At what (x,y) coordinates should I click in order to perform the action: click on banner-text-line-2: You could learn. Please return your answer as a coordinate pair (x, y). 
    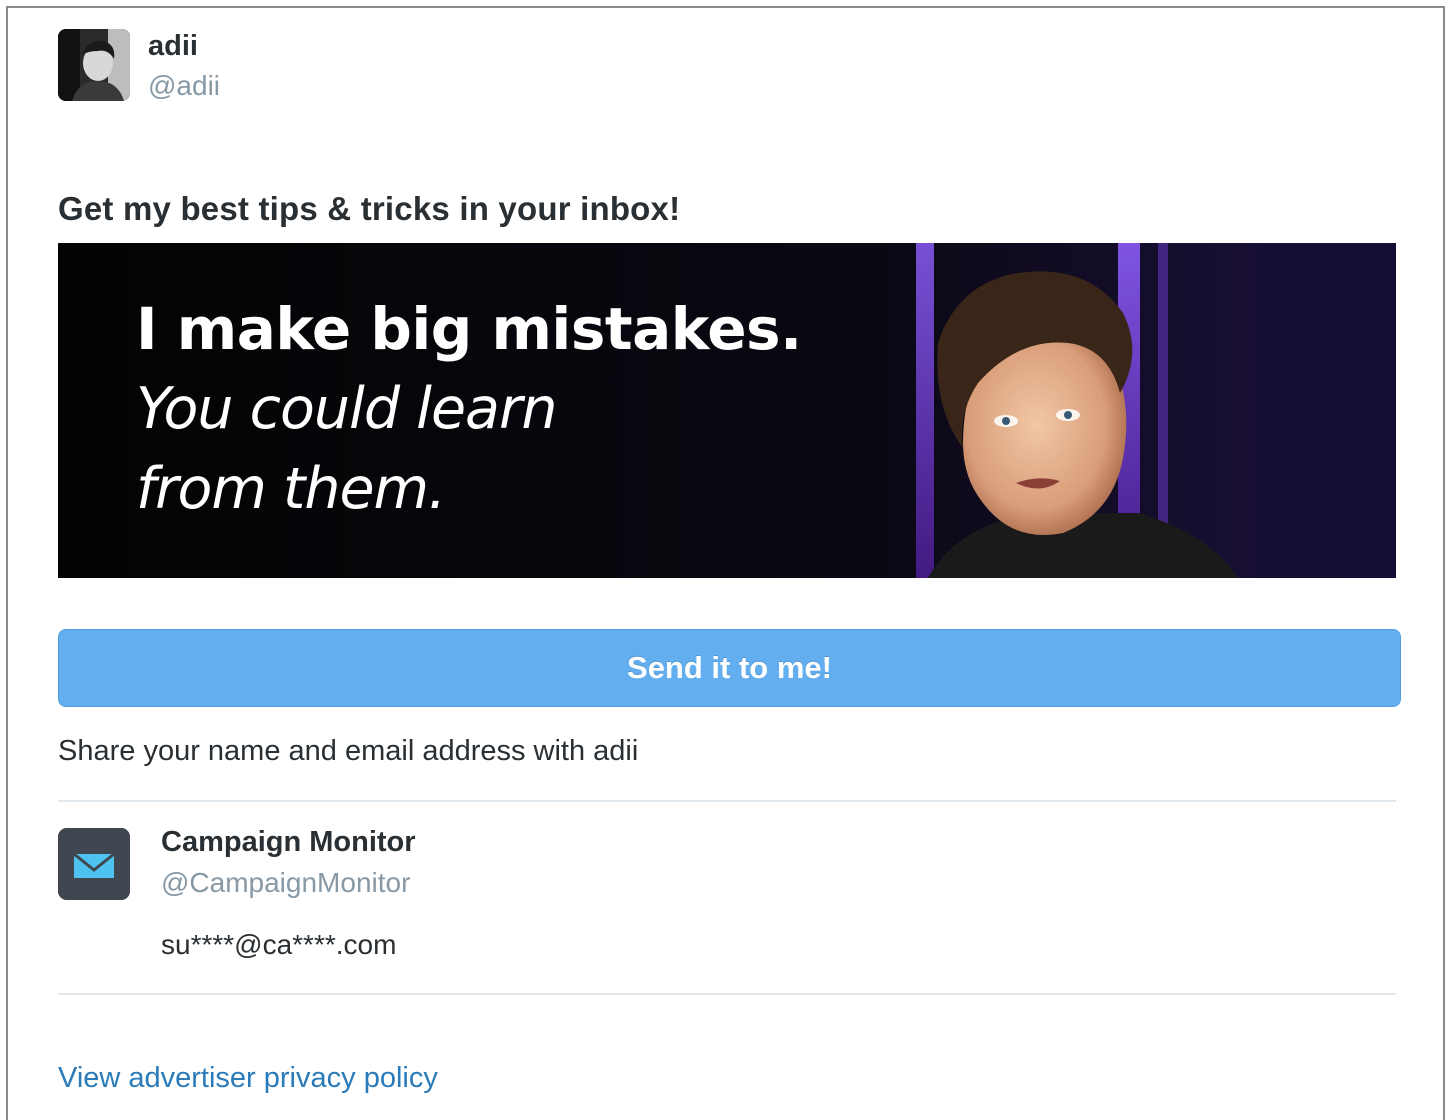
    Looking at the image, I should click on (347, 409).